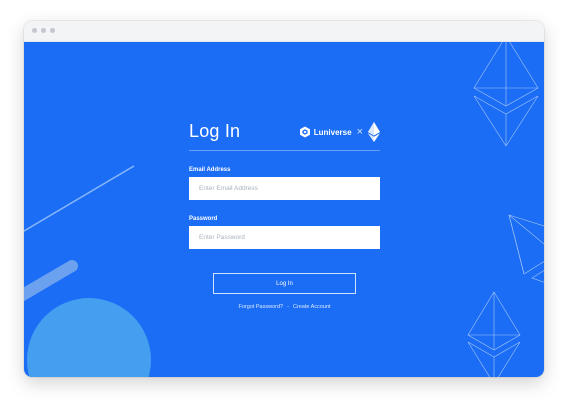  What do you see at coordinates (215, 131) in the screenshot?
I see `page-title: Log In` at bounding box center [215, 131].